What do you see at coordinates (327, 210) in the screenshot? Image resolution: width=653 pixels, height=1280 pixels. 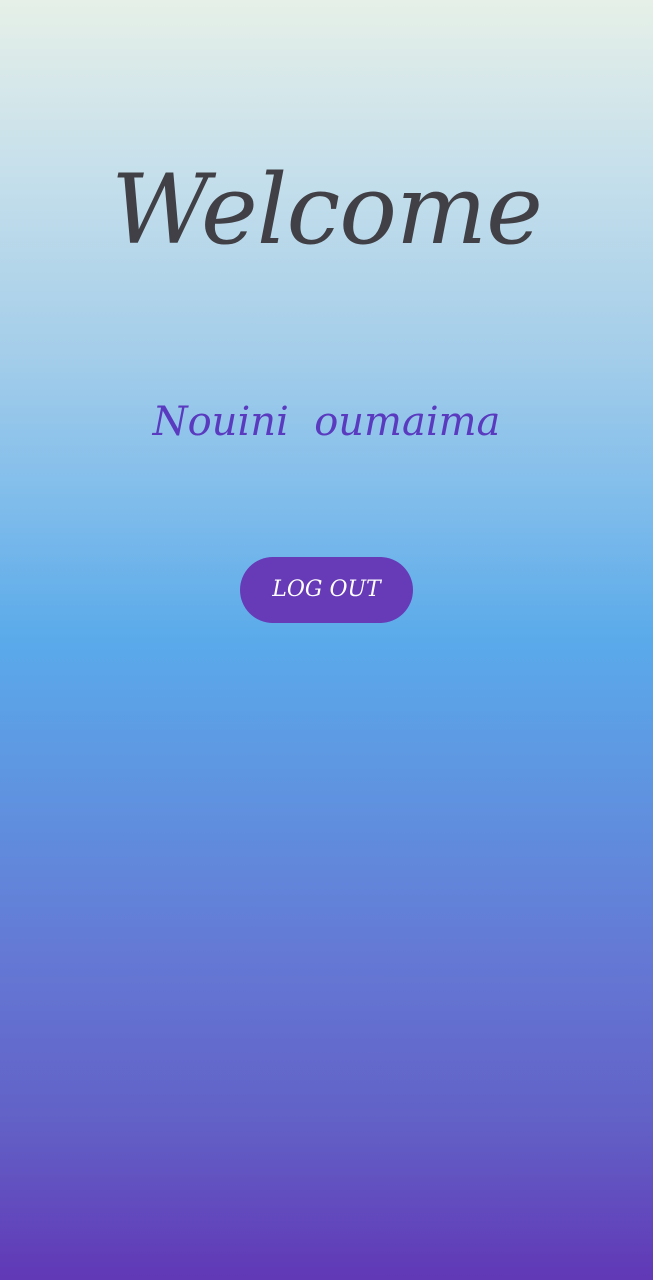 I see `welcome-title: Welcome` at bounding box center [327, 210].